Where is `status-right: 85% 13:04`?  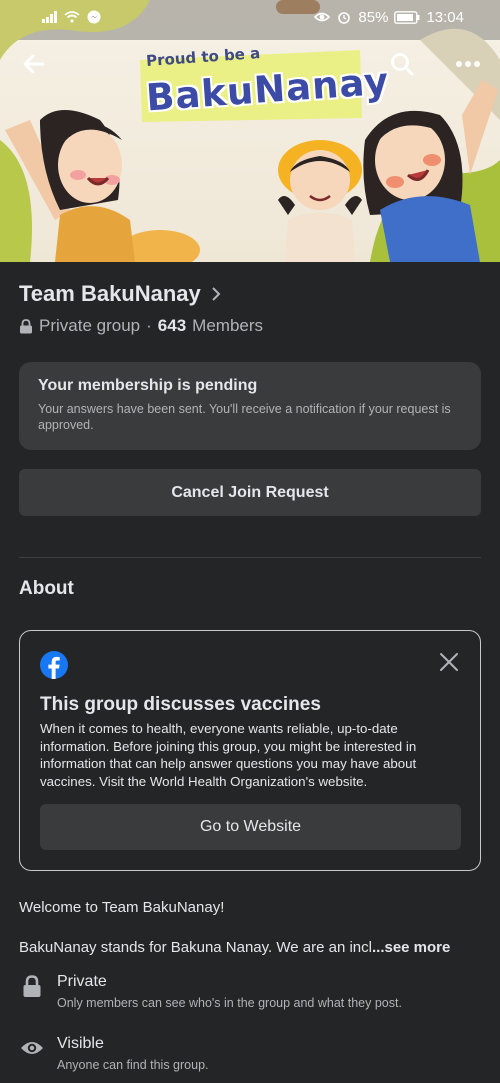 status-right: 85% 13:04 is located at coordinates (389, 17).